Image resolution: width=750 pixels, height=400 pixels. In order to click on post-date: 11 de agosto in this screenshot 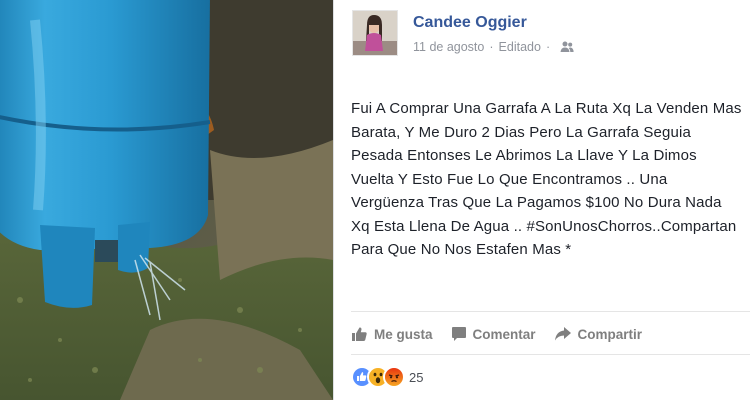, I will do `click(448, 47)`.